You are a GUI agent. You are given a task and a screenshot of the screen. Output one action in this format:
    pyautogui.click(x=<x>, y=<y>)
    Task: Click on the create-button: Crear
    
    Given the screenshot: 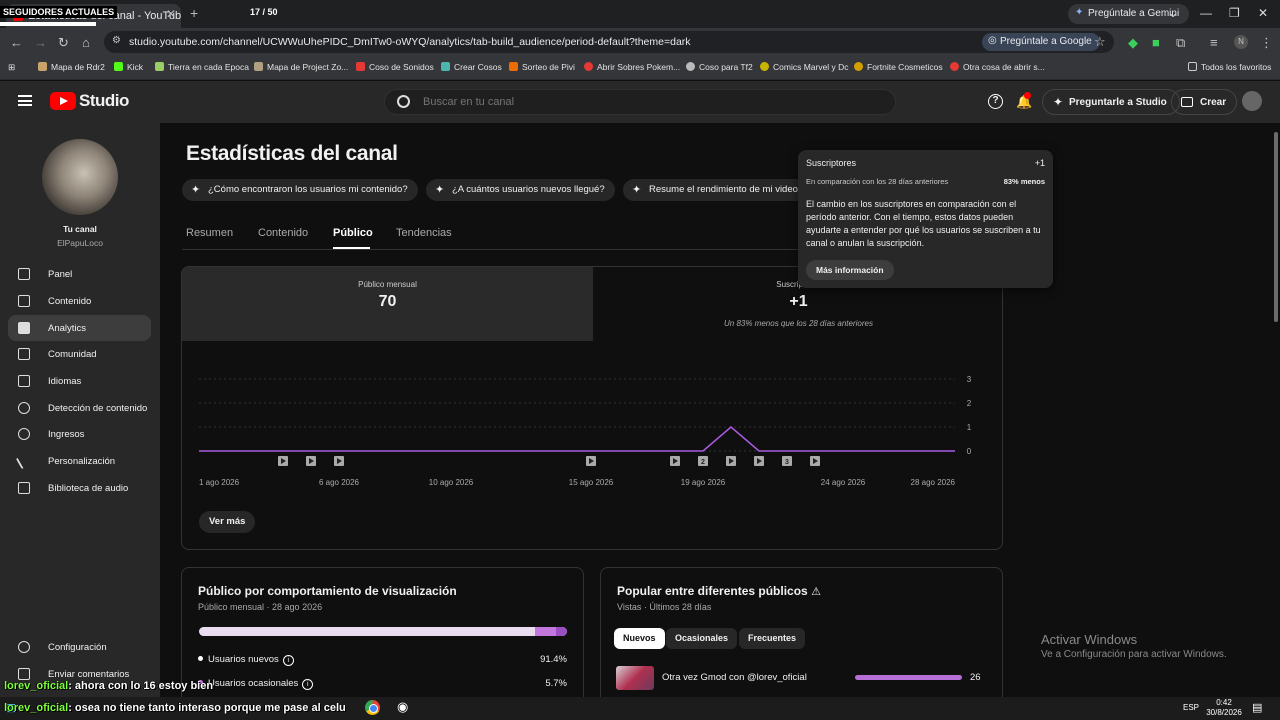 What is the action you would take?
    pyautogui.click(x=1204, y=102)
    